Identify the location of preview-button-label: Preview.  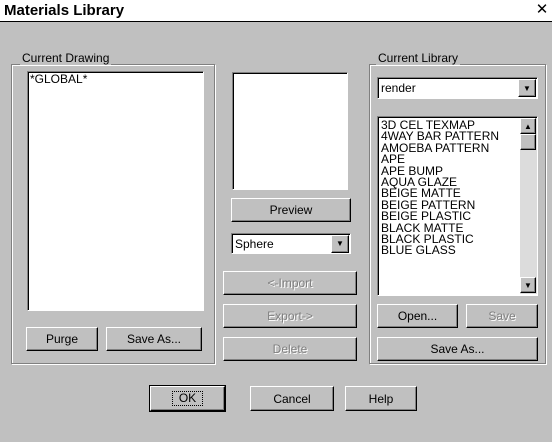
(291, 210).